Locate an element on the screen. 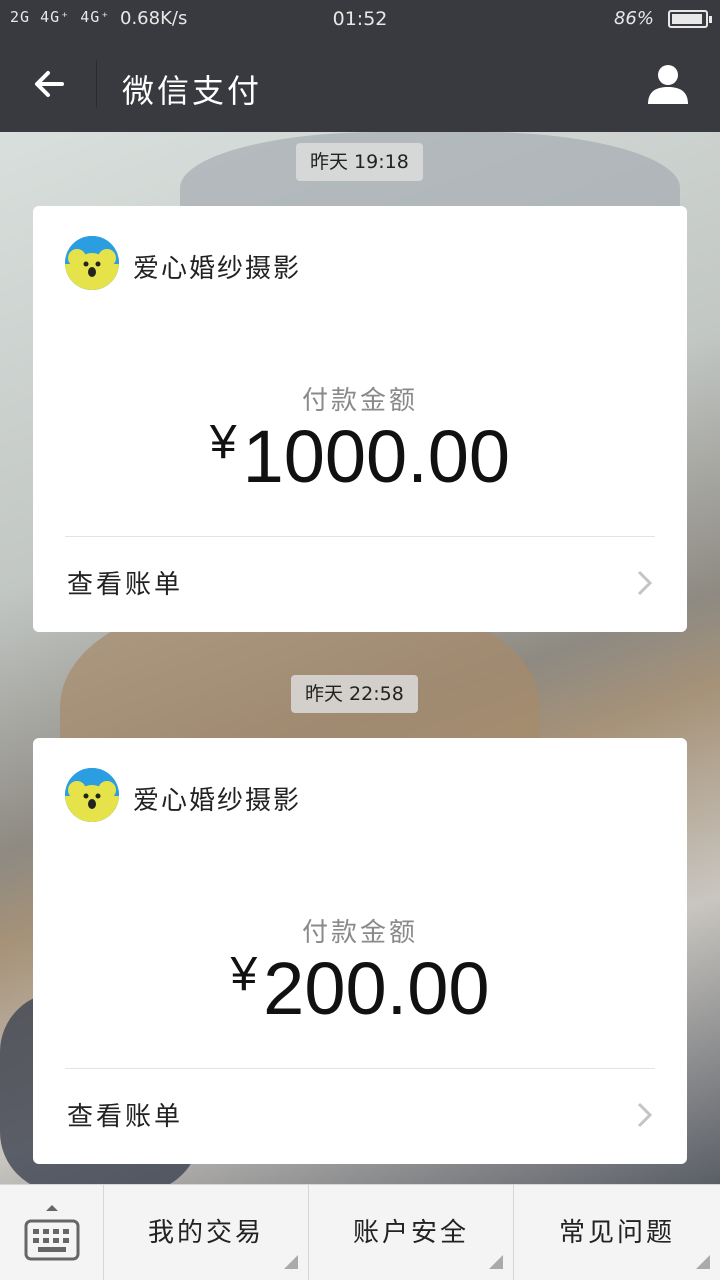  menu-label: 常见问题 is located at coordinates (616, 1233).